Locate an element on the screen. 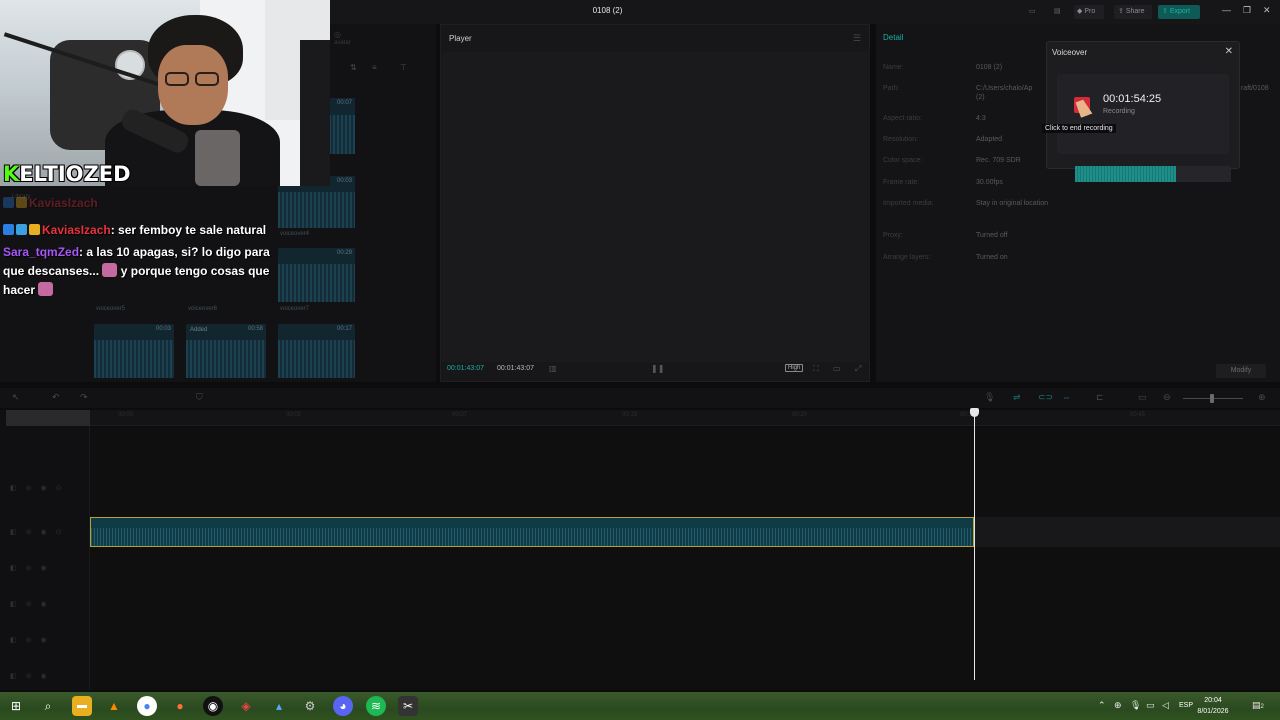 The image size is (1280, 720). preview-axis-icon: ⊏ is located at coordinates (1100, 397).